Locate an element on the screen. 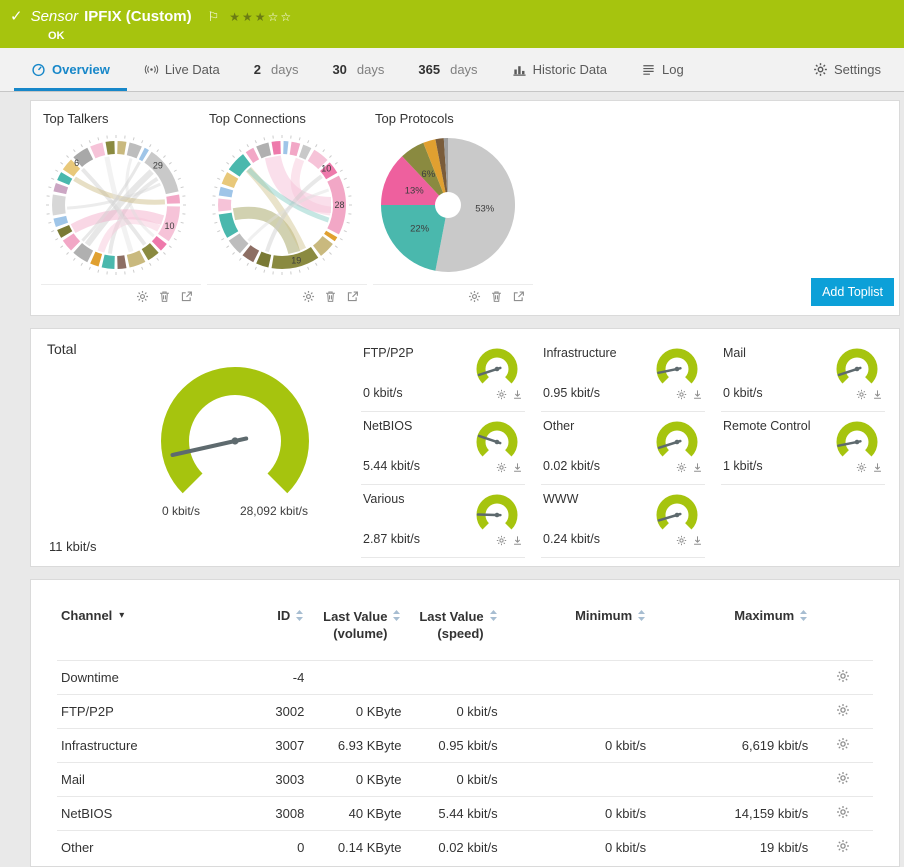  cell-last-value-volume: 6.93 KByte is located at coordinates (356, 746).